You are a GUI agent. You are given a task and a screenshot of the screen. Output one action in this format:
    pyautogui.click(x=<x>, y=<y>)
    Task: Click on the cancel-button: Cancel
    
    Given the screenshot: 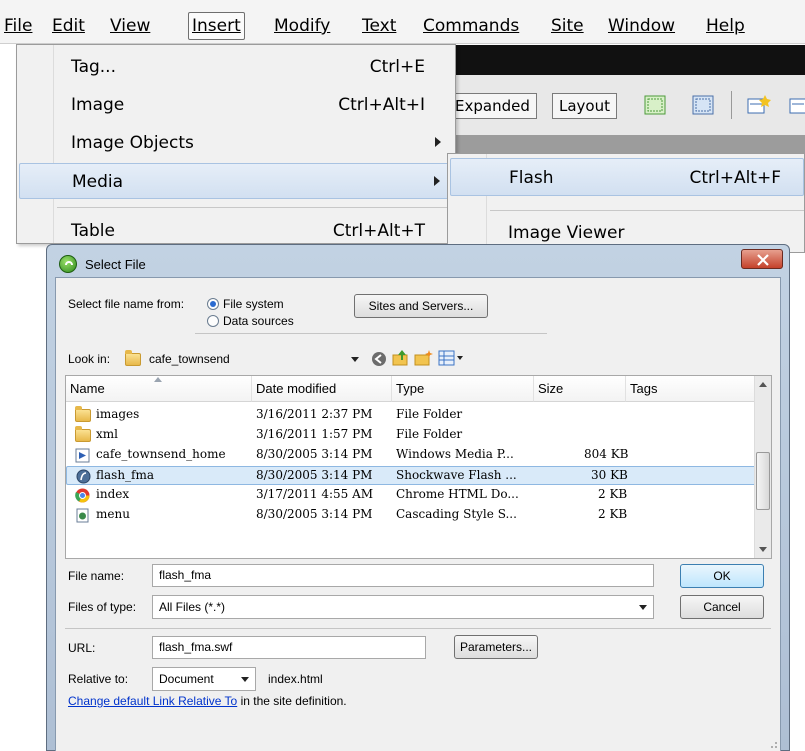 What is the action you would take?
    pyautogui.click(x=722, y=607)
    